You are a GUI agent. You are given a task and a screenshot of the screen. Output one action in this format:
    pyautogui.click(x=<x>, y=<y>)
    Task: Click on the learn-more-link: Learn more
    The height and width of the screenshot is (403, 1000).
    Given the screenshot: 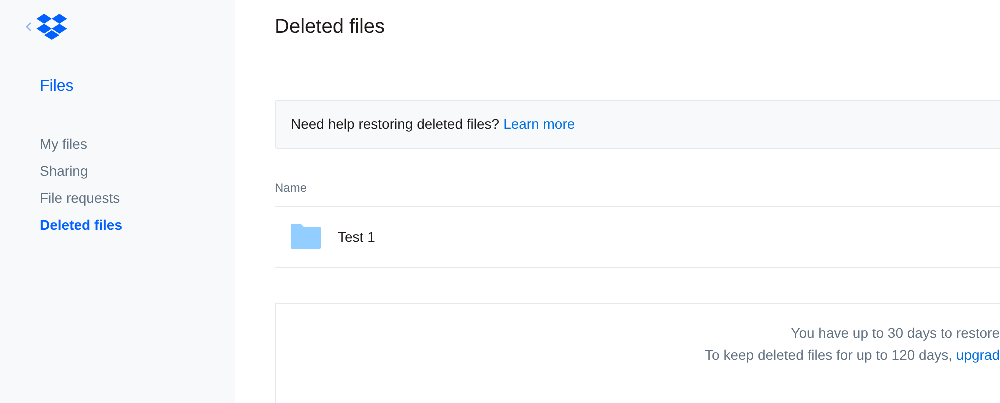 What is the action you would take?
    pyautogui.click(x=540, y=124)
    